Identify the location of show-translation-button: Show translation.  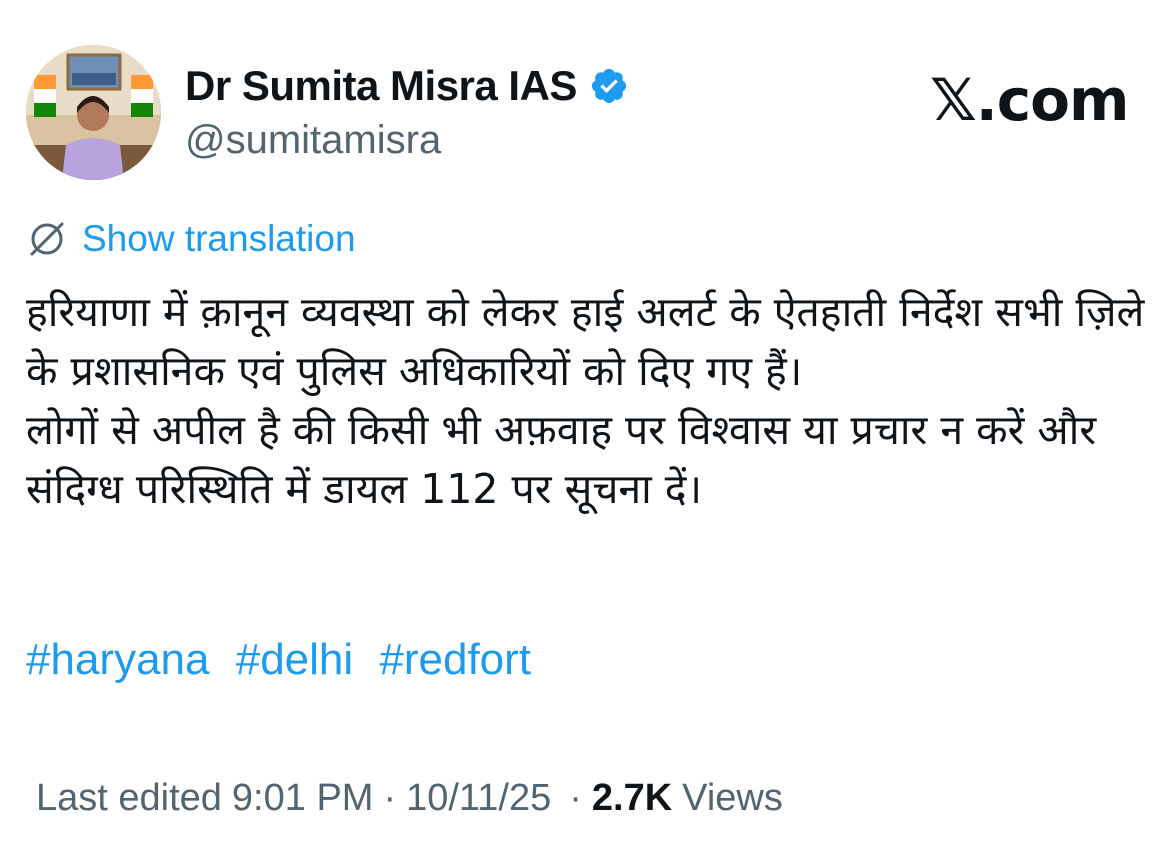
(191, 239).